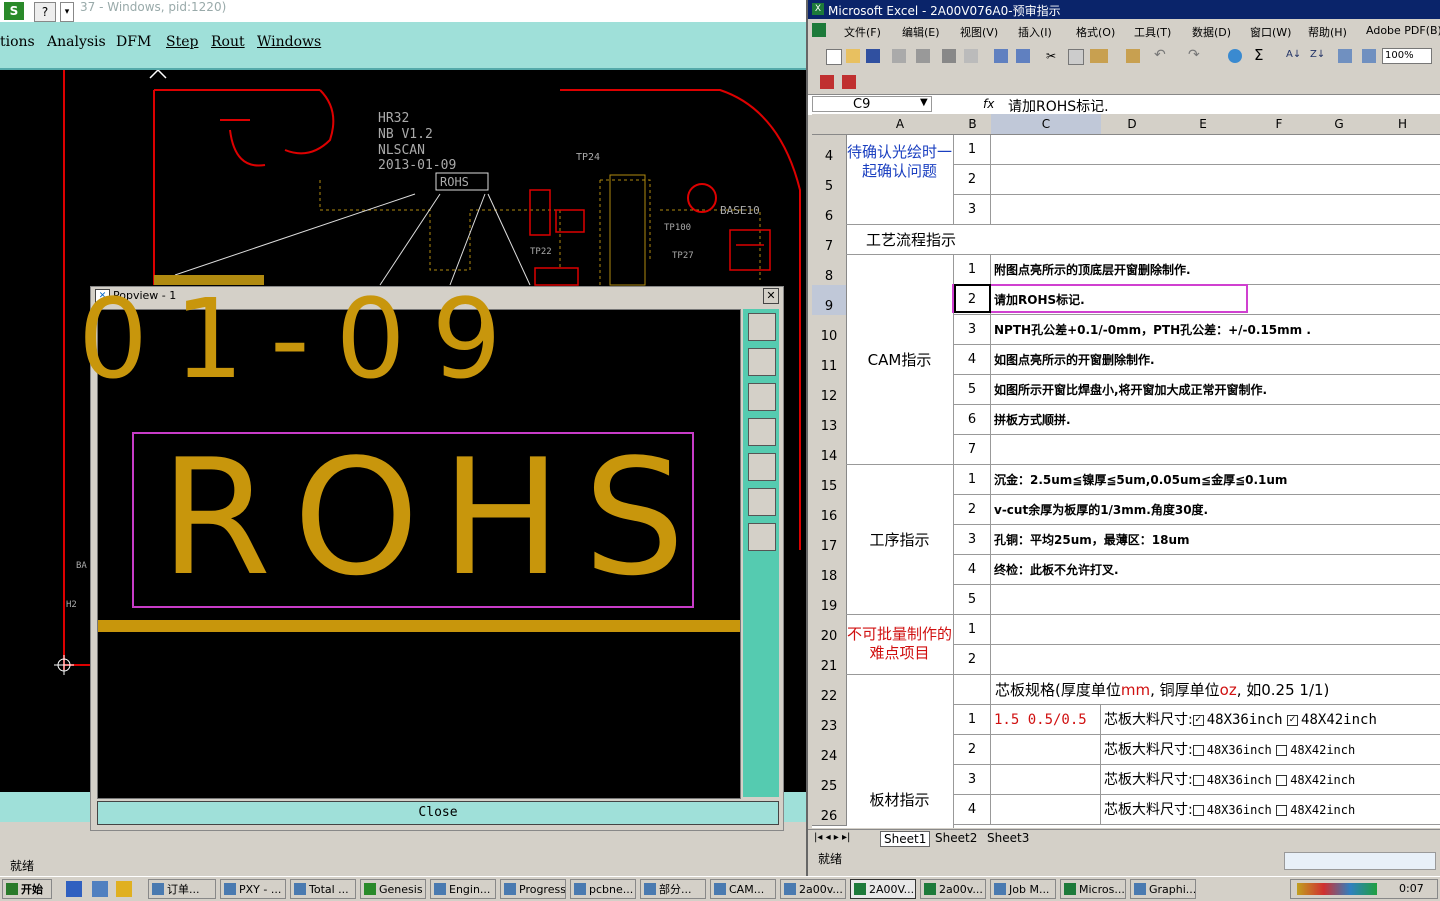  I want to click on menu-item-analysis: Analysis, so click(76, 42).